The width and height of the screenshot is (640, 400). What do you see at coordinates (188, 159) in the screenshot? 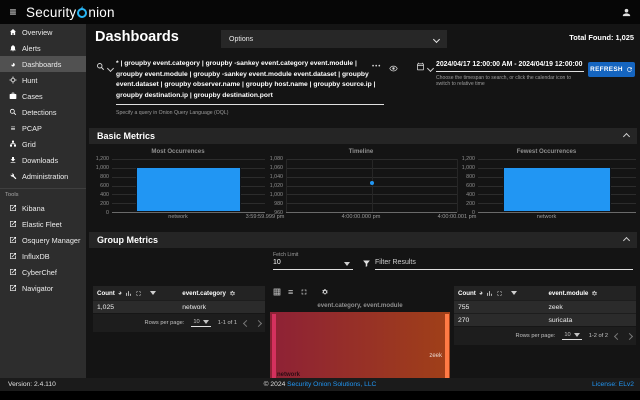
I see `gridline` at bounding box center [188, 159].